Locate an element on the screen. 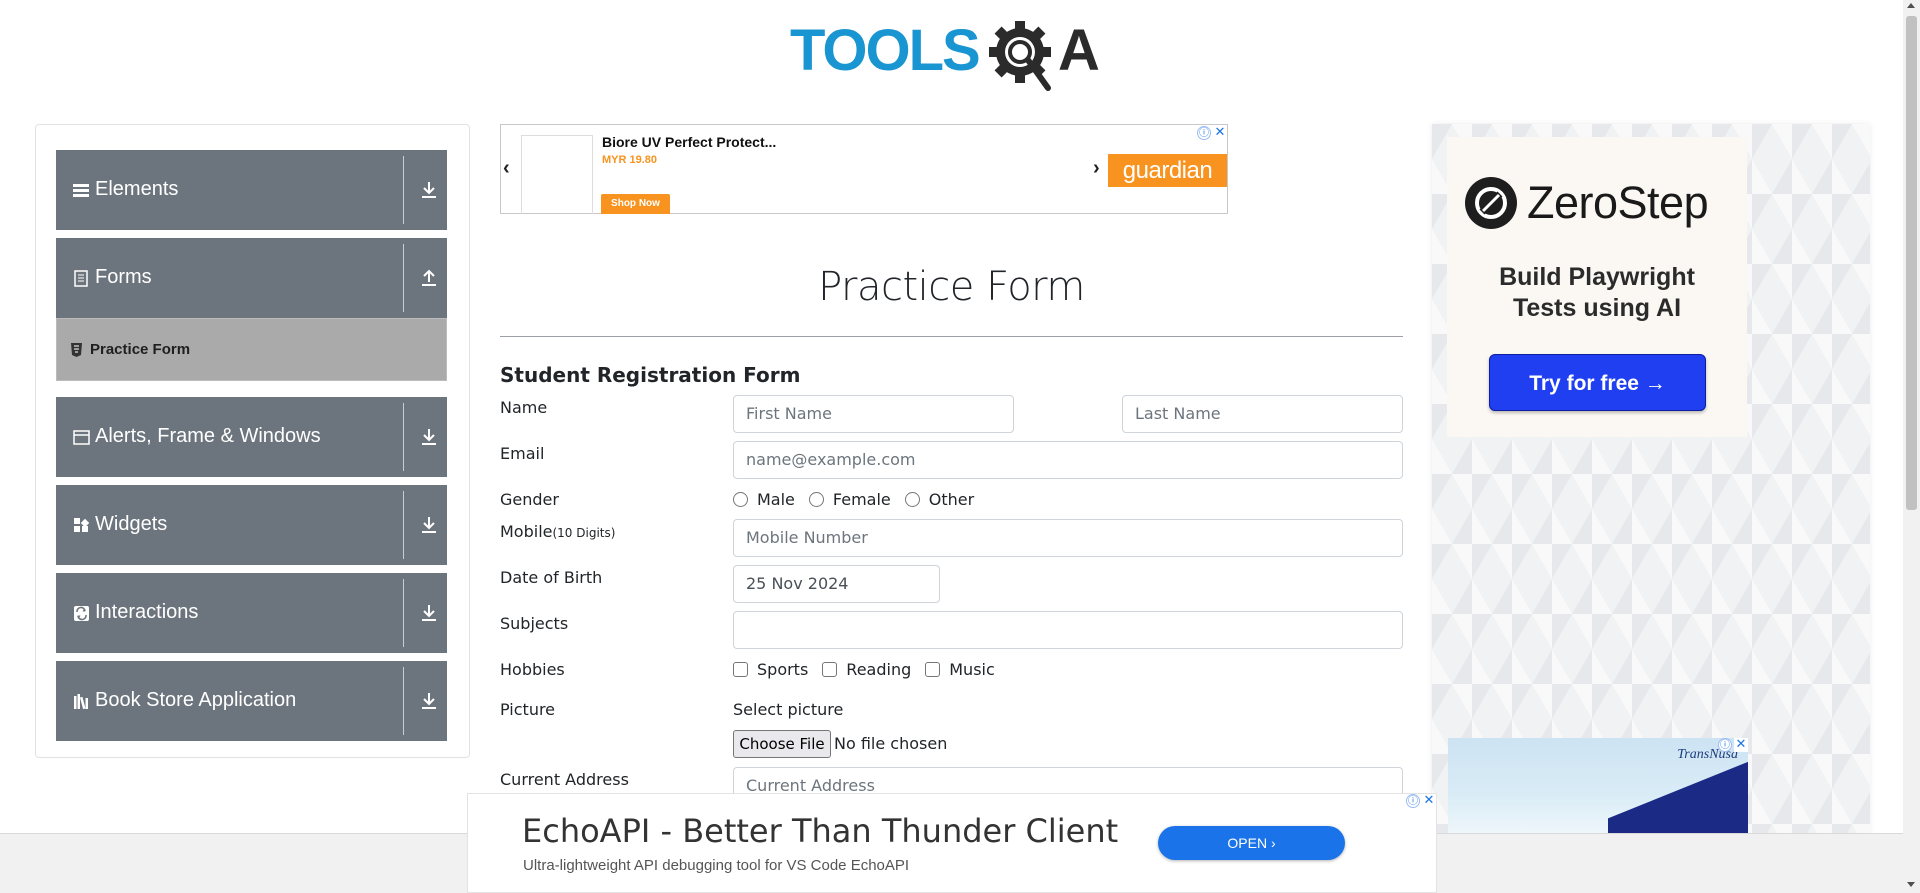 The height and width of the screenshot is (893, 1920). chevron-right-icon: › is located at coordinates (1273, 843).